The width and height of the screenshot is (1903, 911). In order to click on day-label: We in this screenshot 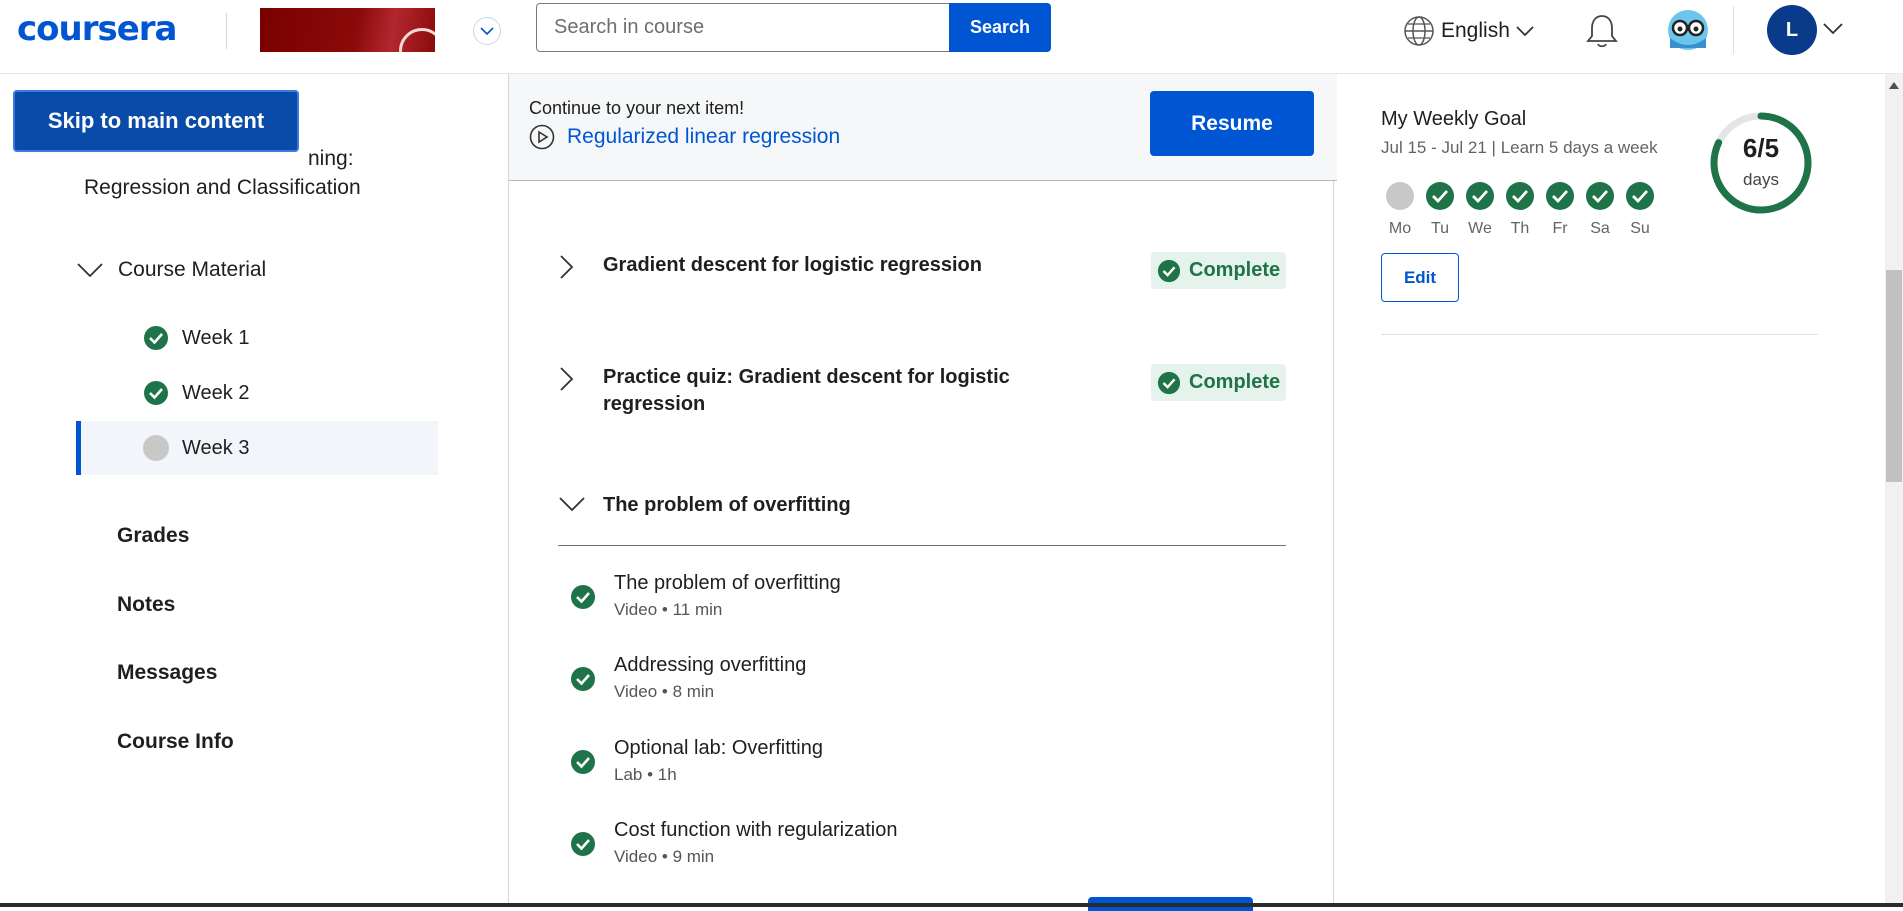, I will do `click(1480, 228)`.